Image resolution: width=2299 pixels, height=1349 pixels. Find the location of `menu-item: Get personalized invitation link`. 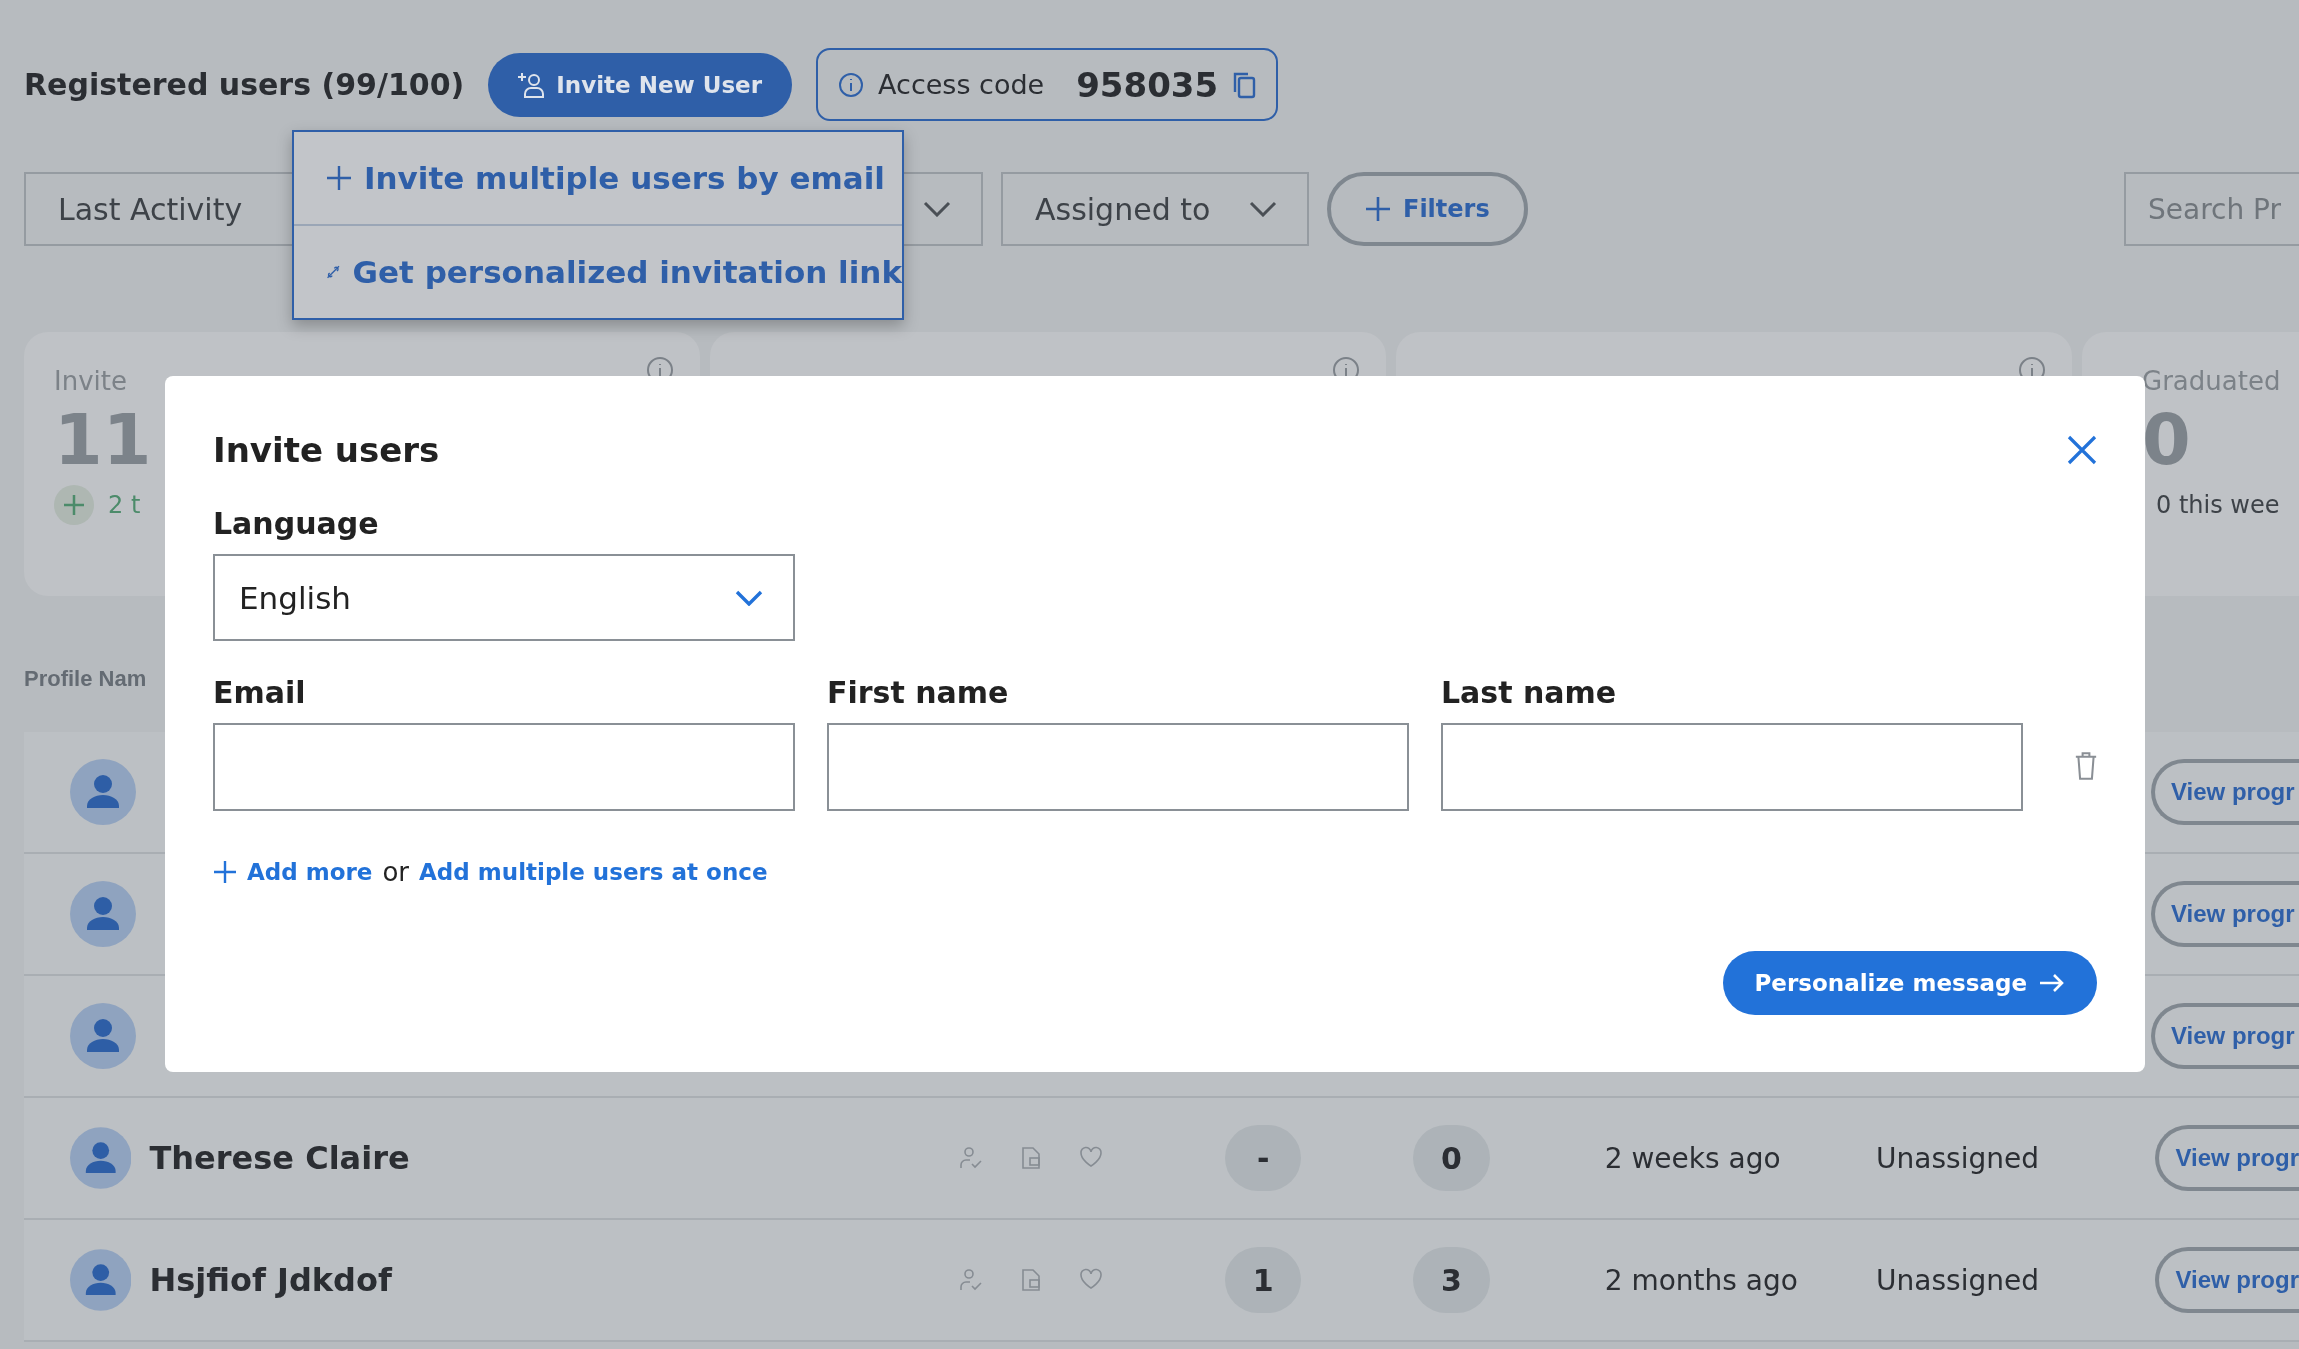

menu-item: Get personalized invitation link is located at coordinates (598, 271).